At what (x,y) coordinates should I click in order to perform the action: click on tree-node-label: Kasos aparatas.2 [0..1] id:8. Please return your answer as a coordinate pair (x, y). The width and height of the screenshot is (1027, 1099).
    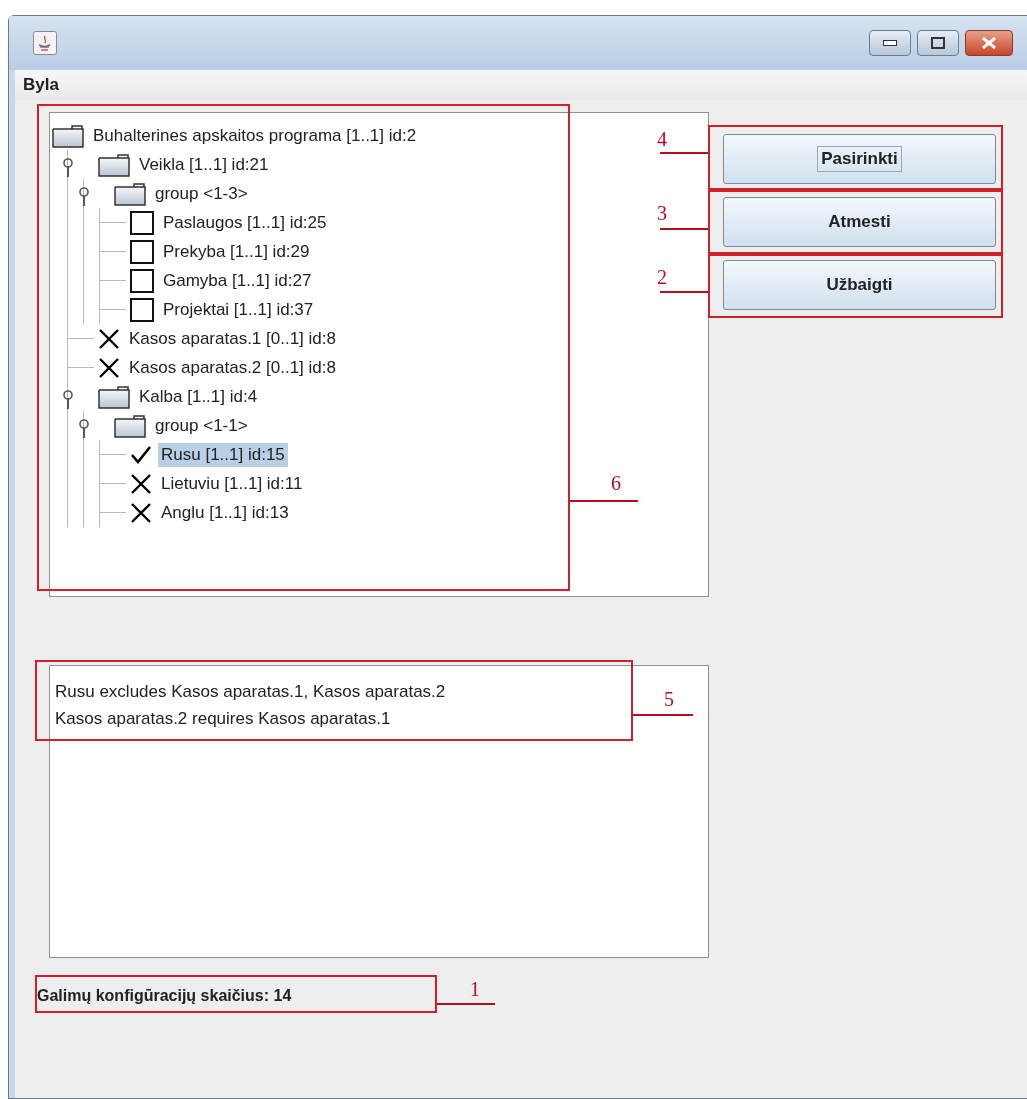
    Looking at the image, I should click on (232, 367).